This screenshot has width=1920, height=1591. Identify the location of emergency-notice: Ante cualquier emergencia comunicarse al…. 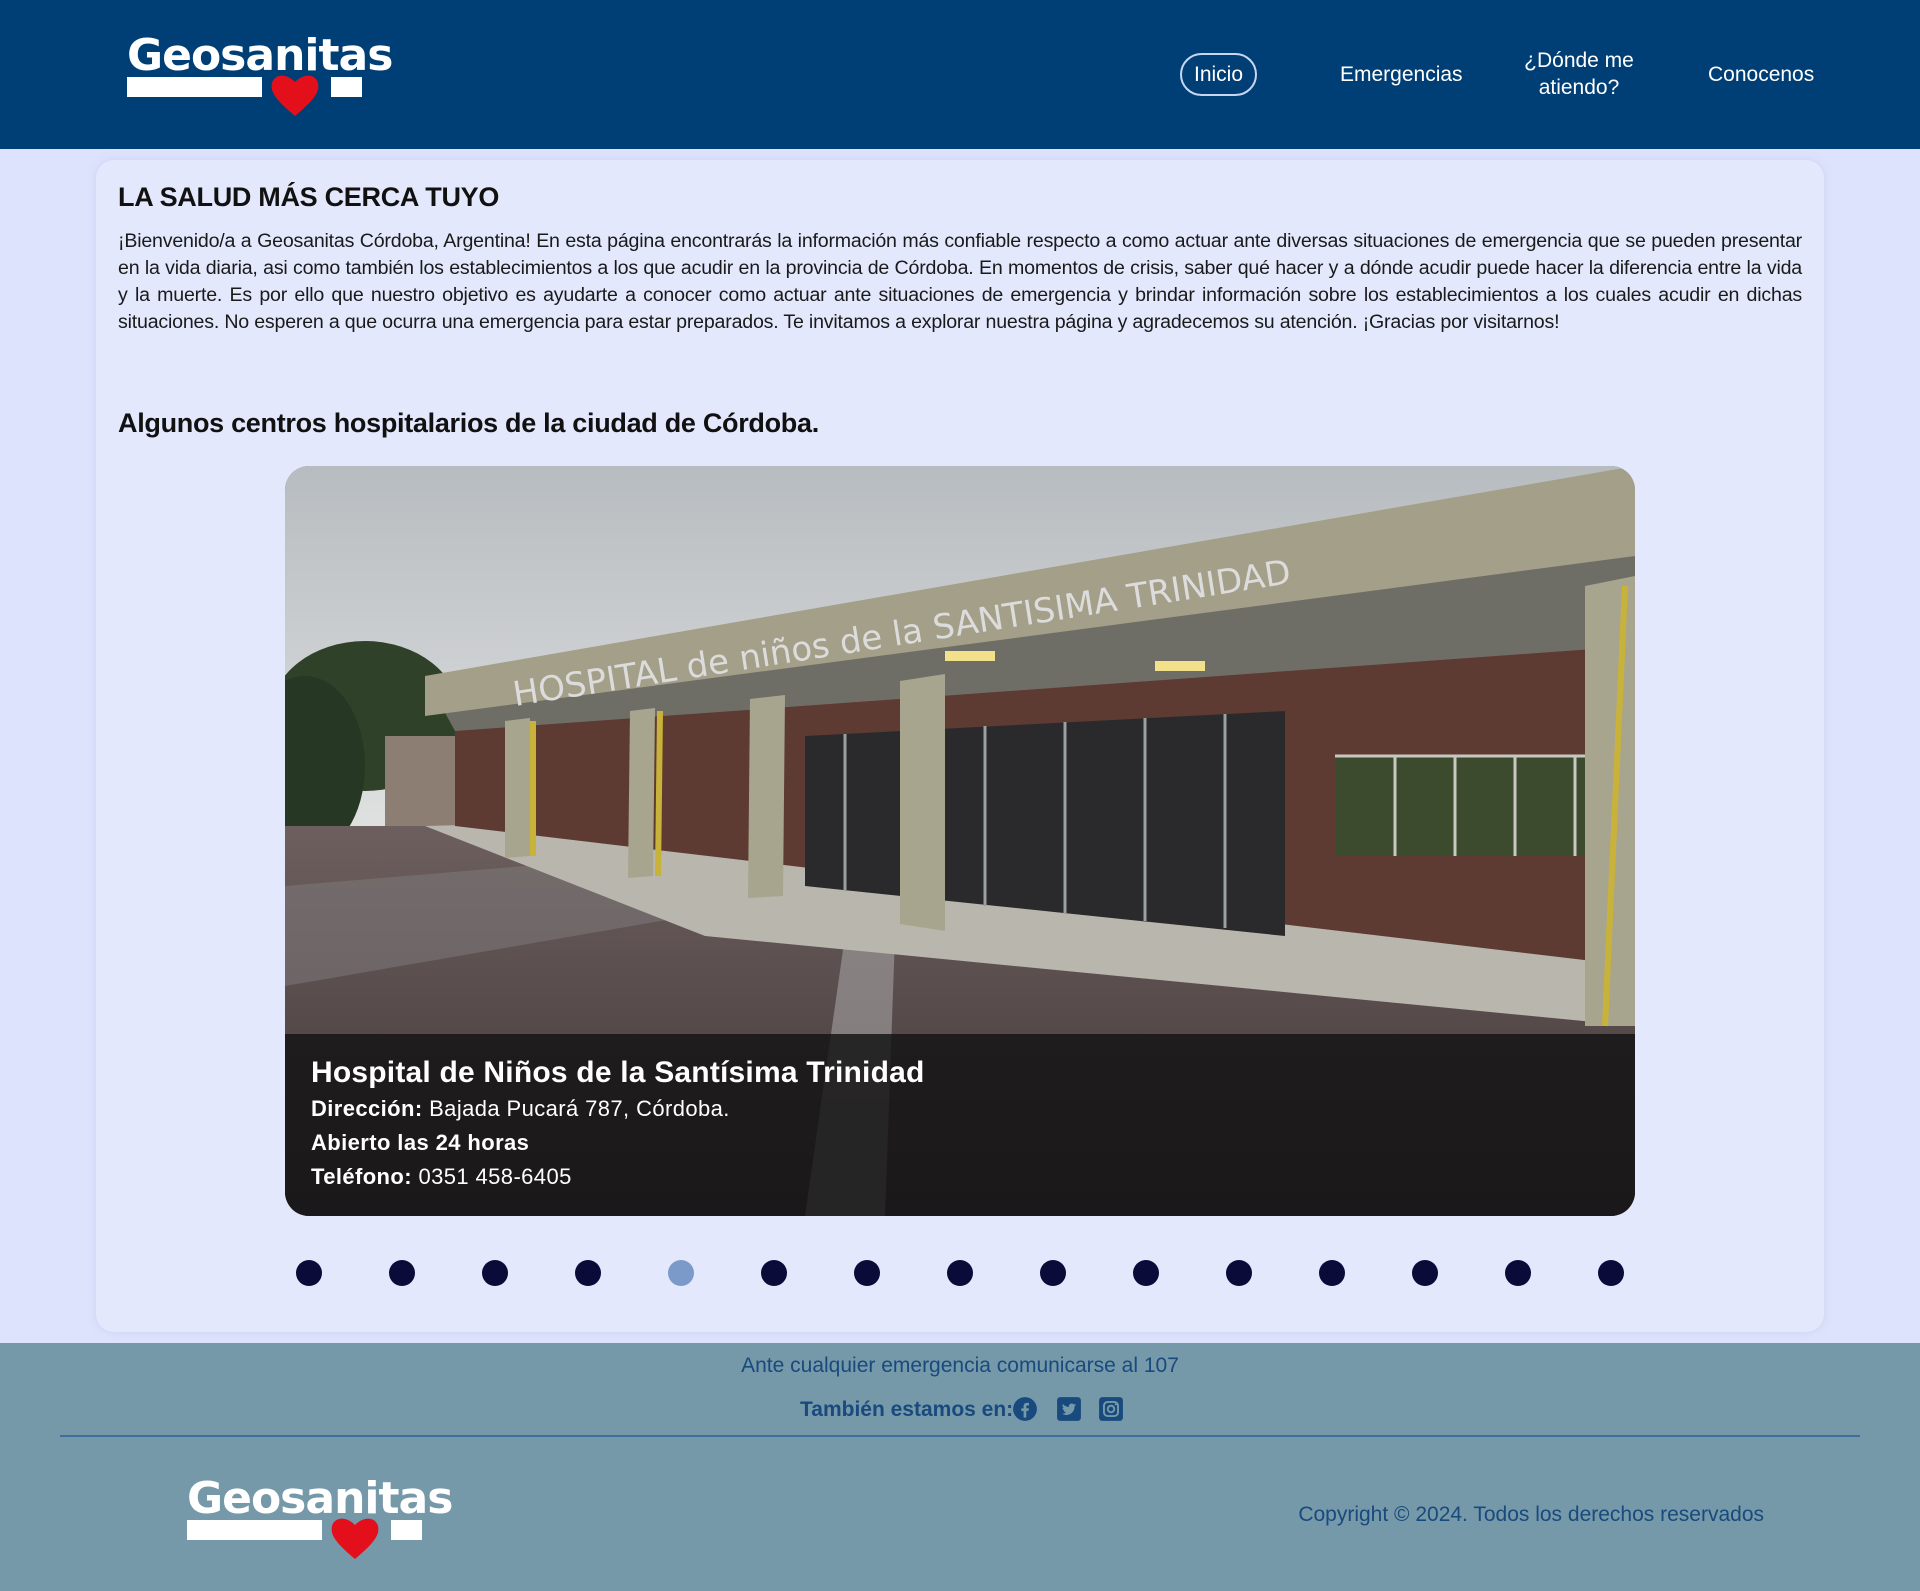
(960, 1365).